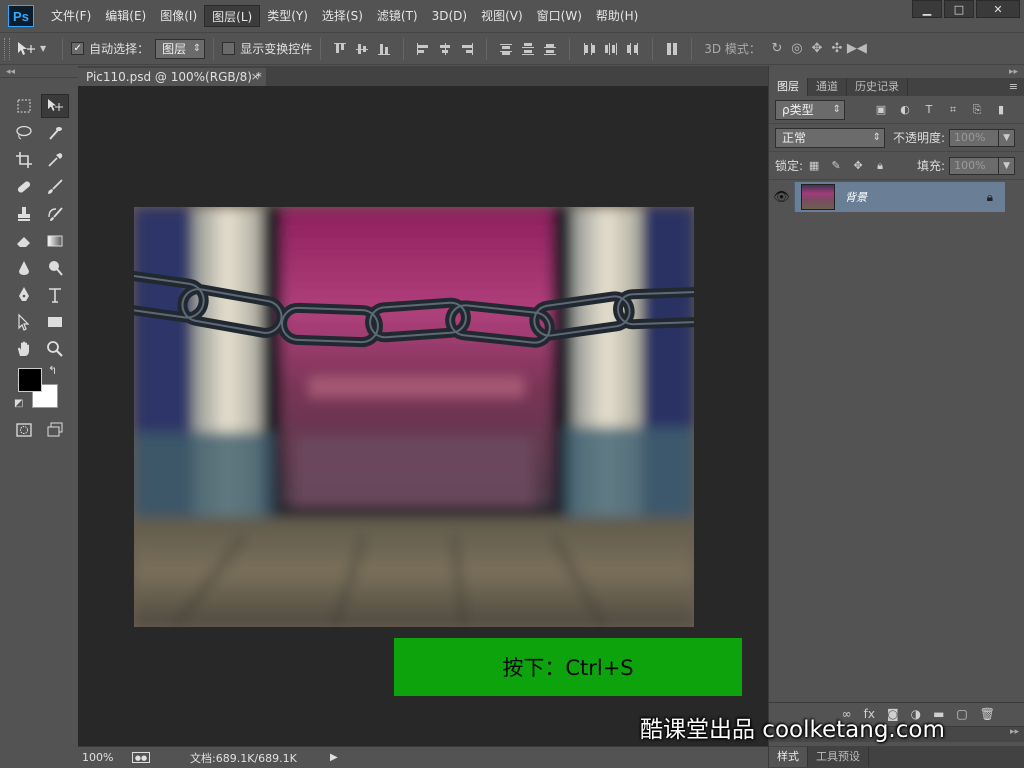  I want to click on quick-selection-tool, so click(55, 133).